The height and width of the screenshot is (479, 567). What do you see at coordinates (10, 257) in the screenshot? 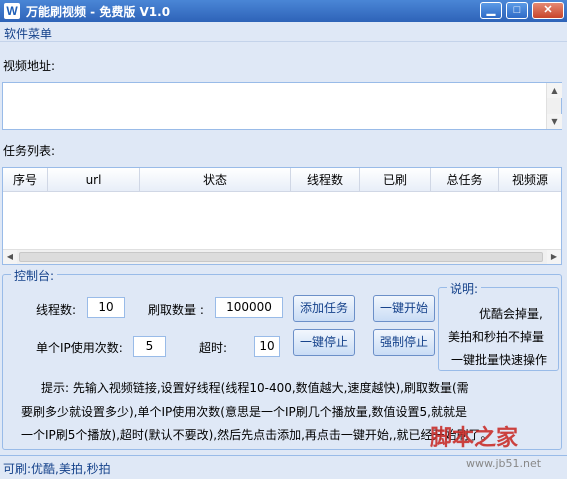
I see `scroll-left-icon: ◀` at bounding box center [10, 257].